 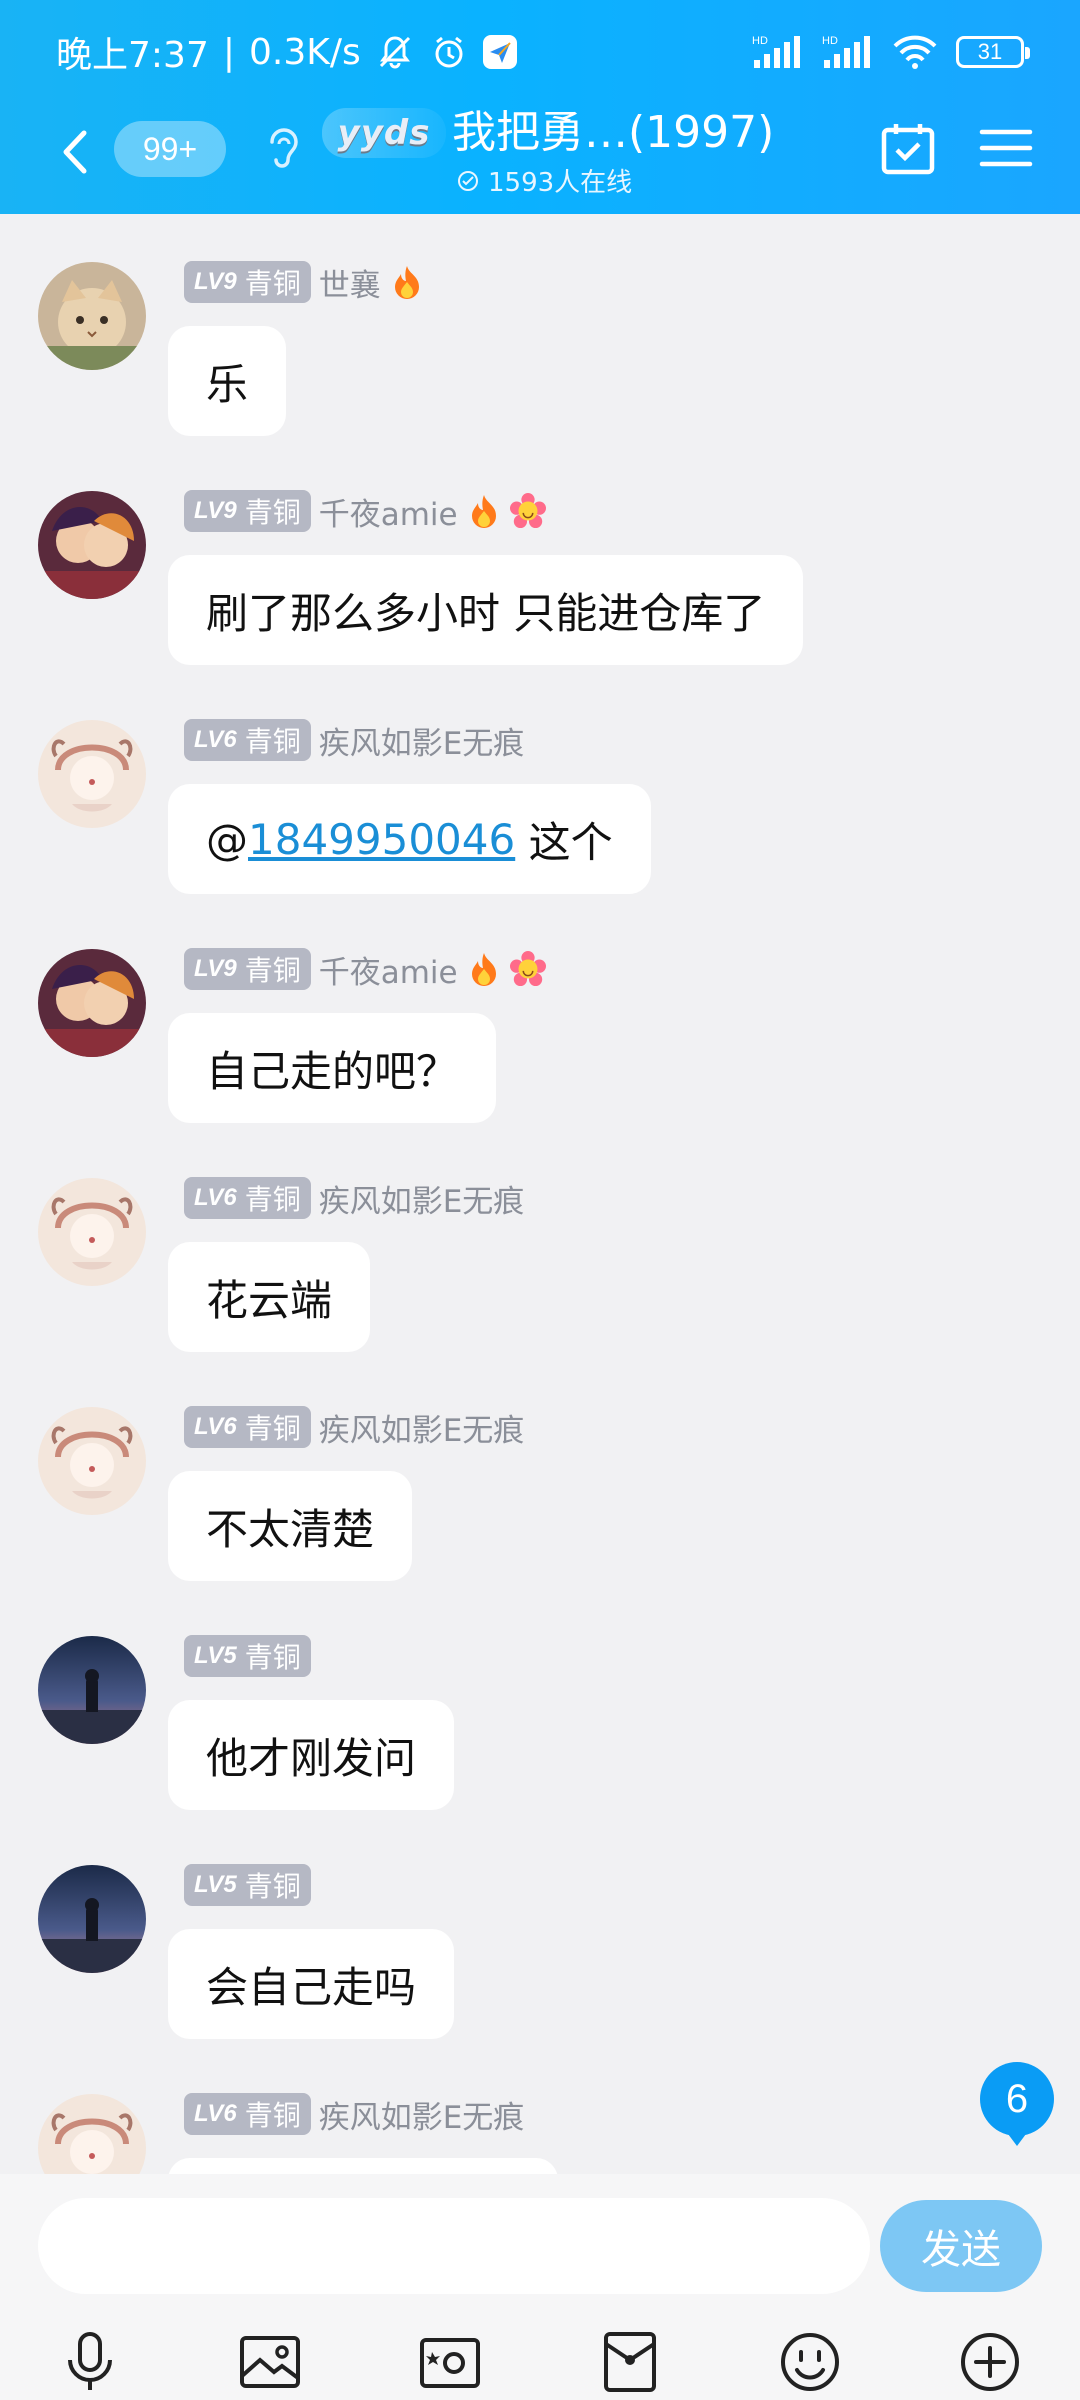 What do you see at coordinates (990, 2362) in the screenshot?
I see `more-button` at bounding box center [990, 2362].